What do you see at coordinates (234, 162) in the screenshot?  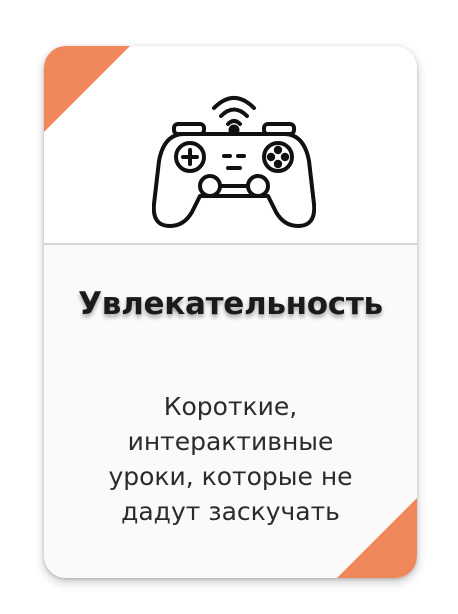 I see `gamepad-wireless-icon` at bounding box center [234, 162].